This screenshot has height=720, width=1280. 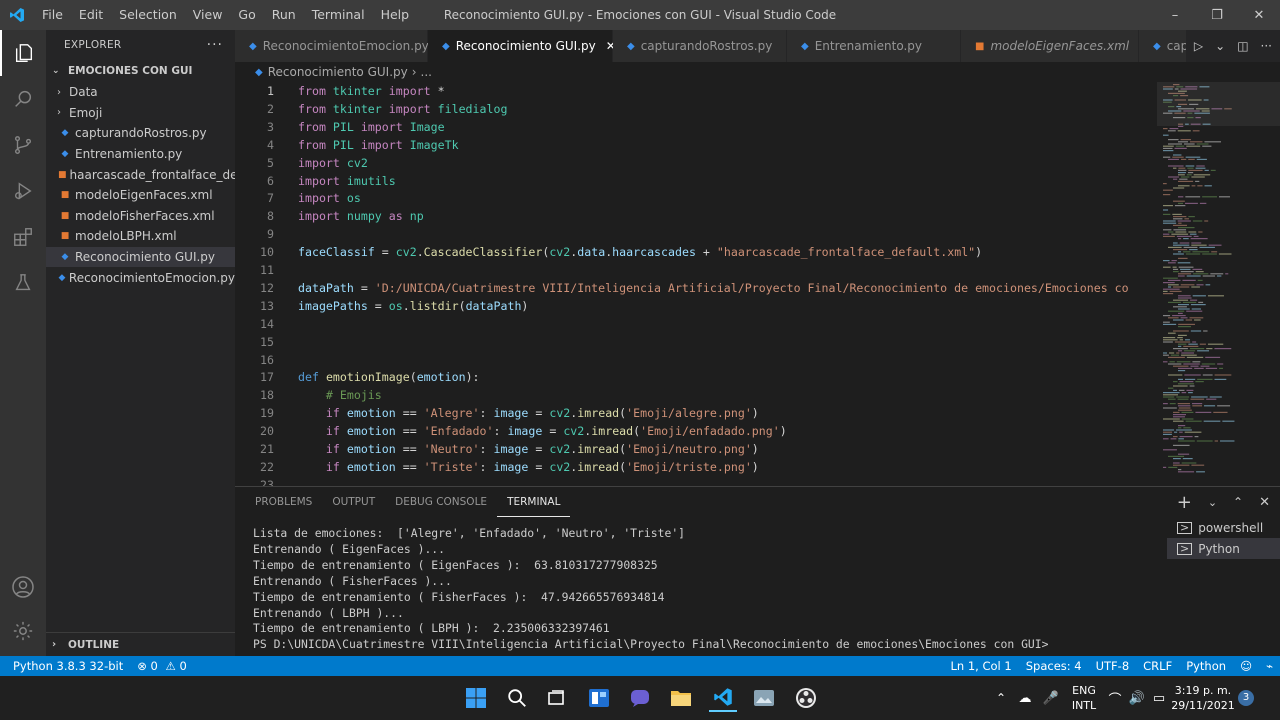 What do you see at coordinates (1246, 666) in the screenshot?
I see `feedback-icon: ☺` at bounding box center [1246, 666].